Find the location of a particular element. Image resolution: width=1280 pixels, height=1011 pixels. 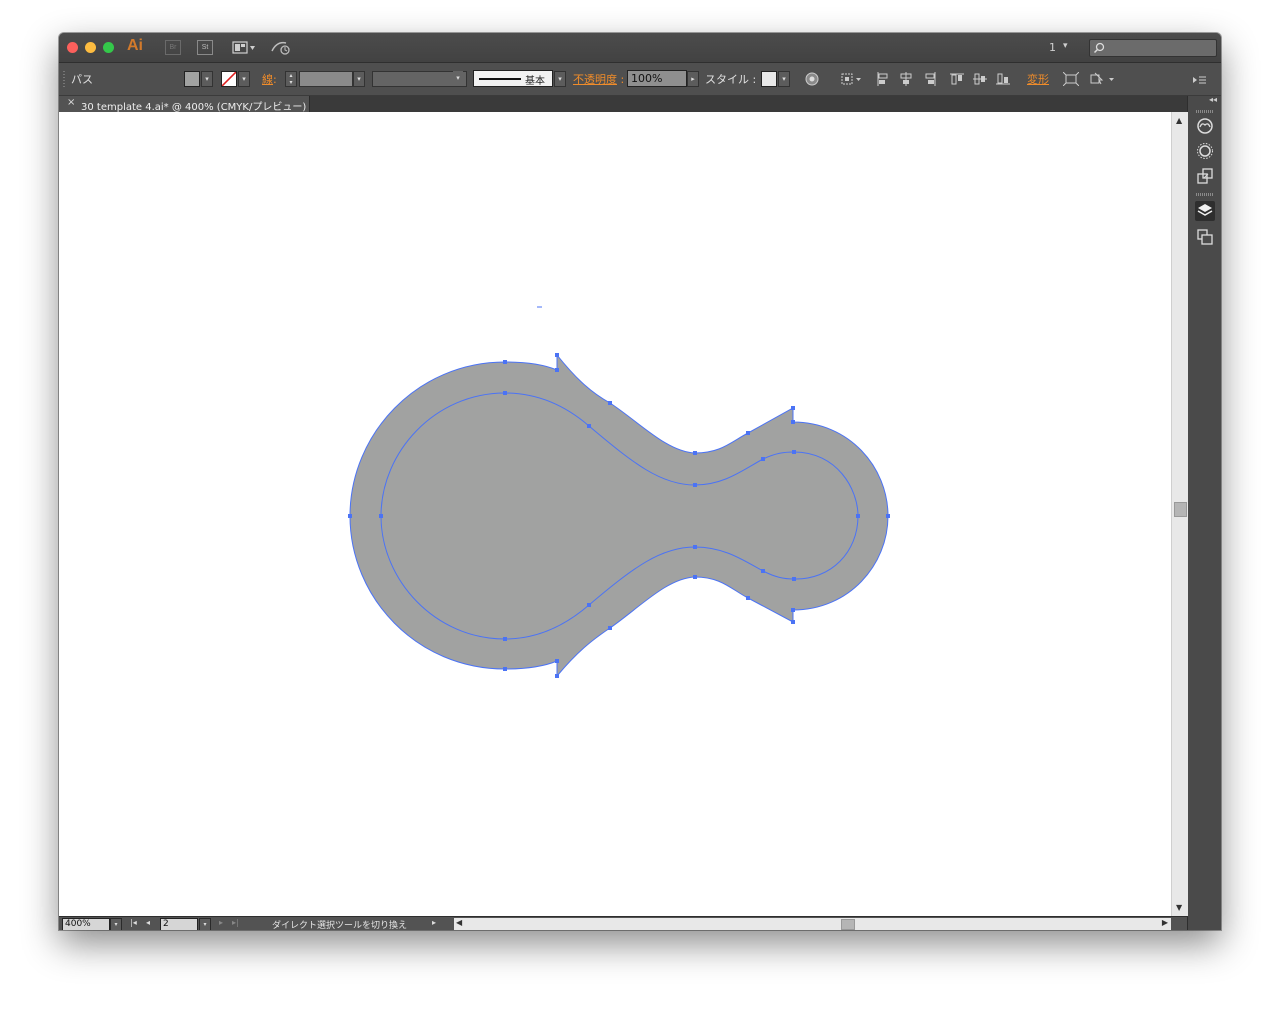

artboard-number-field: 2 is located at coordinates (179, 924).